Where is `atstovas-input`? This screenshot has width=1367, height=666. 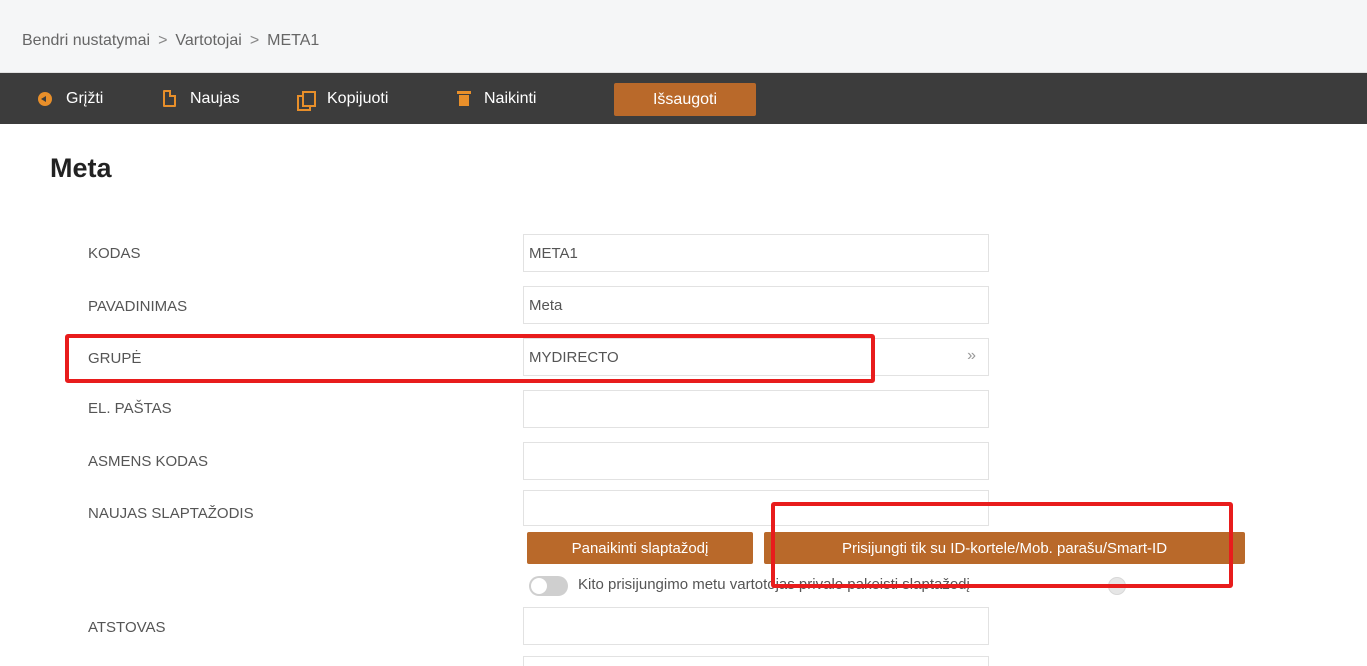 atstovas-input is located at coordinates (758, 626).